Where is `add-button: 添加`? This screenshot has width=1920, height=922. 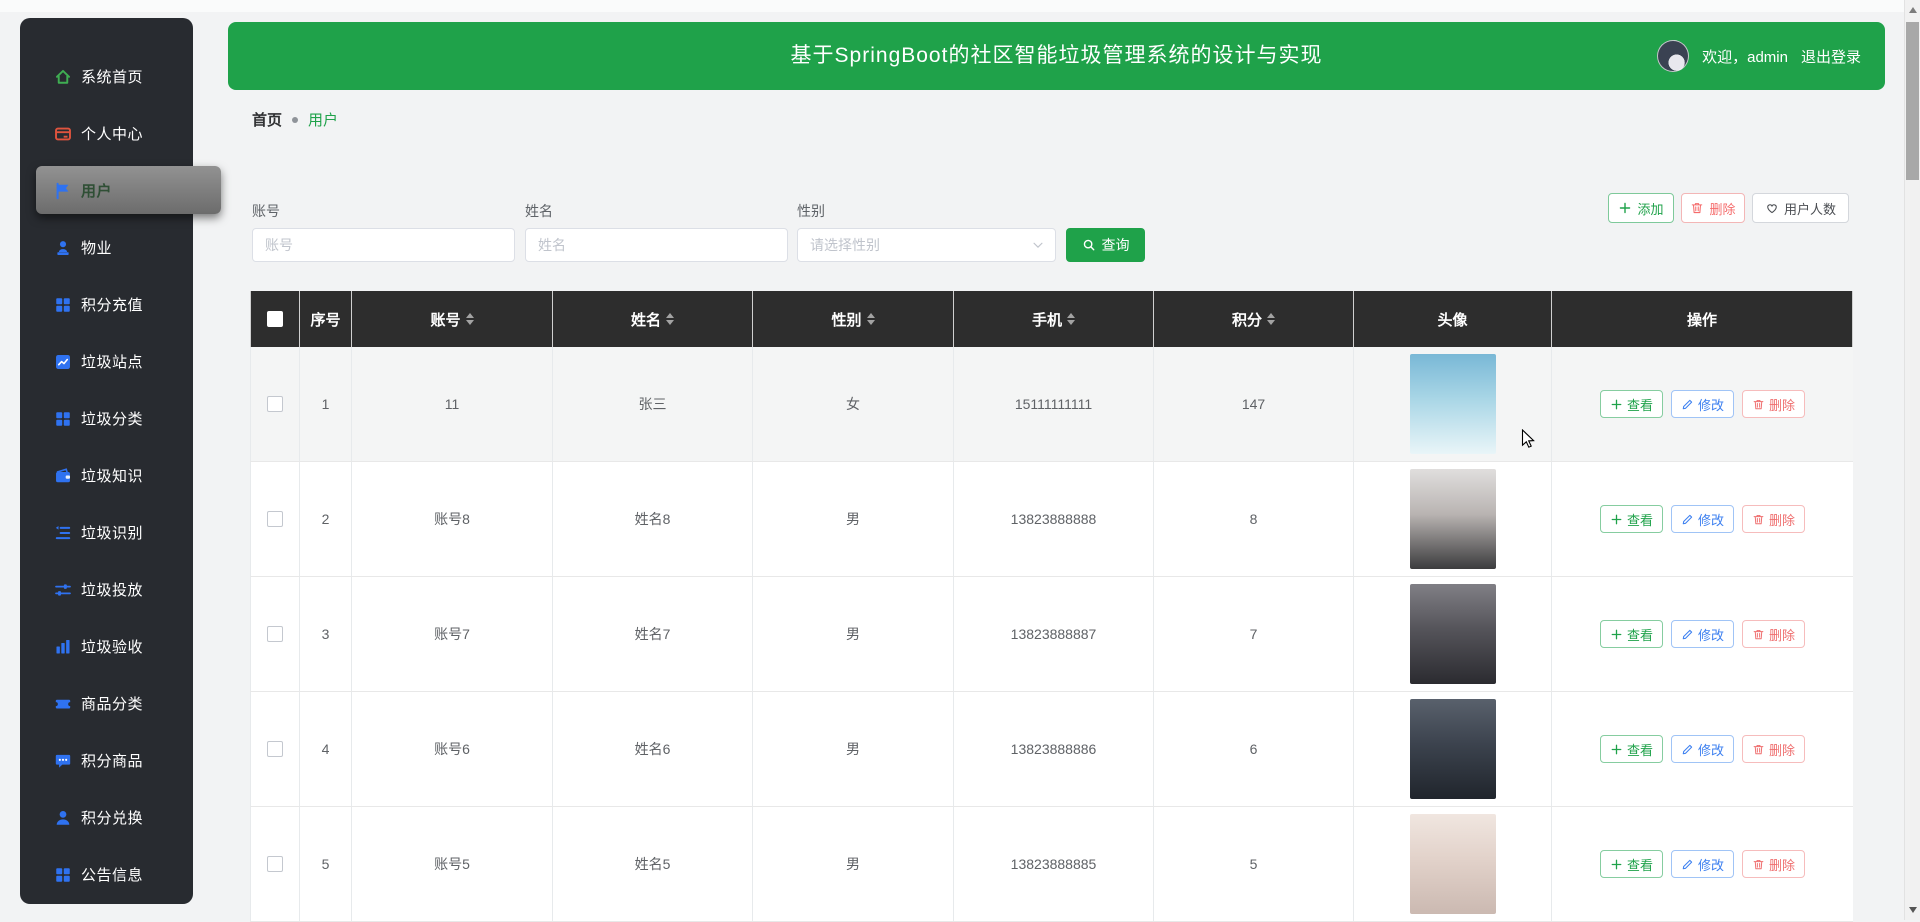 add-button: 添加 is located at coordinates (1641, 208).